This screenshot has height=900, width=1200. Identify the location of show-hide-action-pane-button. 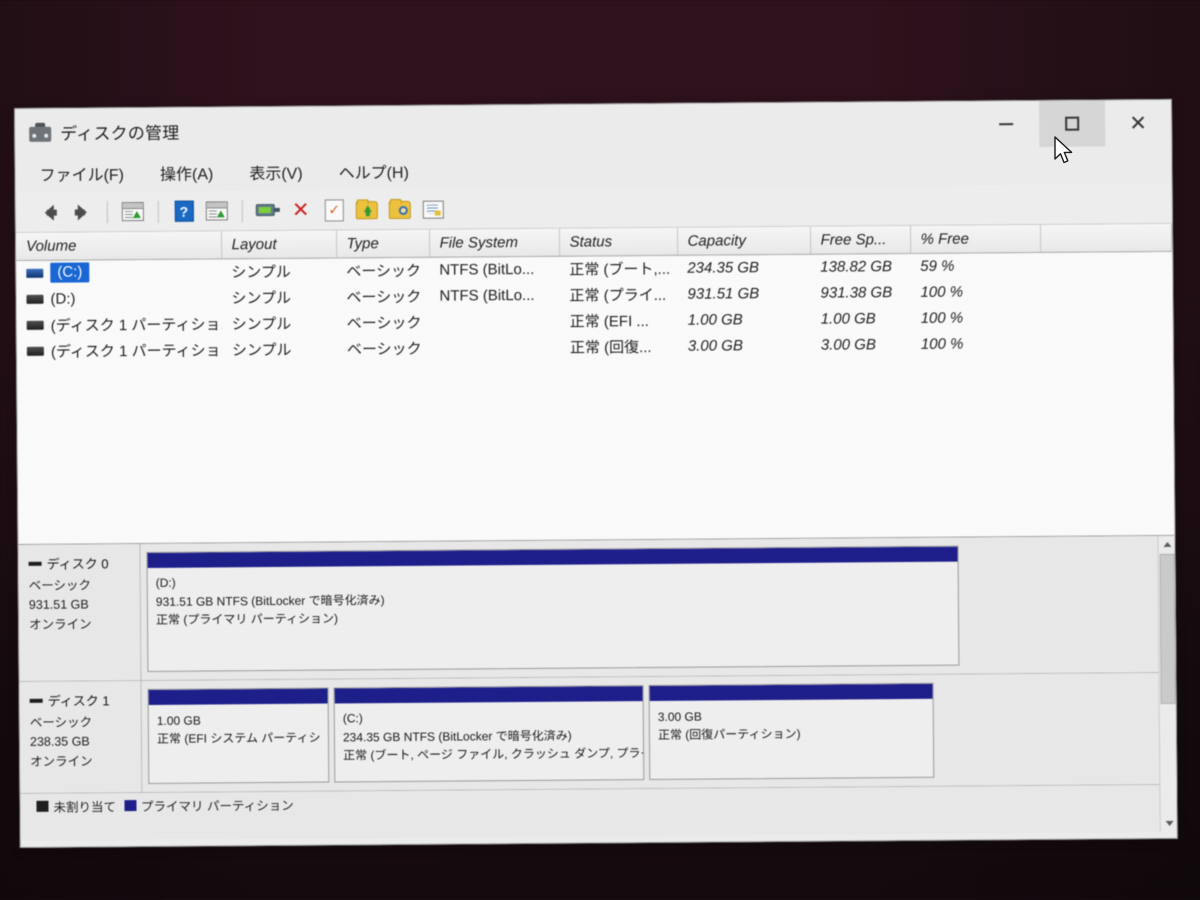
(217, 211).